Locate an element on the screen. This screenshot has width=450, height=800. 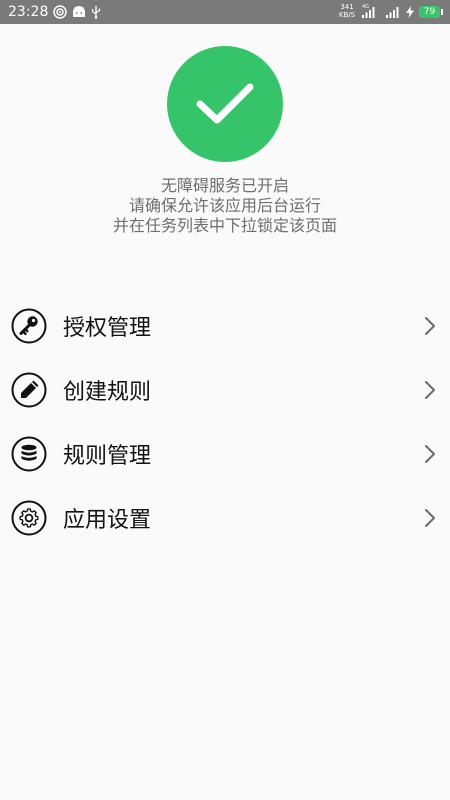
status-line: 请确保允许该应用后台运行 is located at coordinates (224, 205).